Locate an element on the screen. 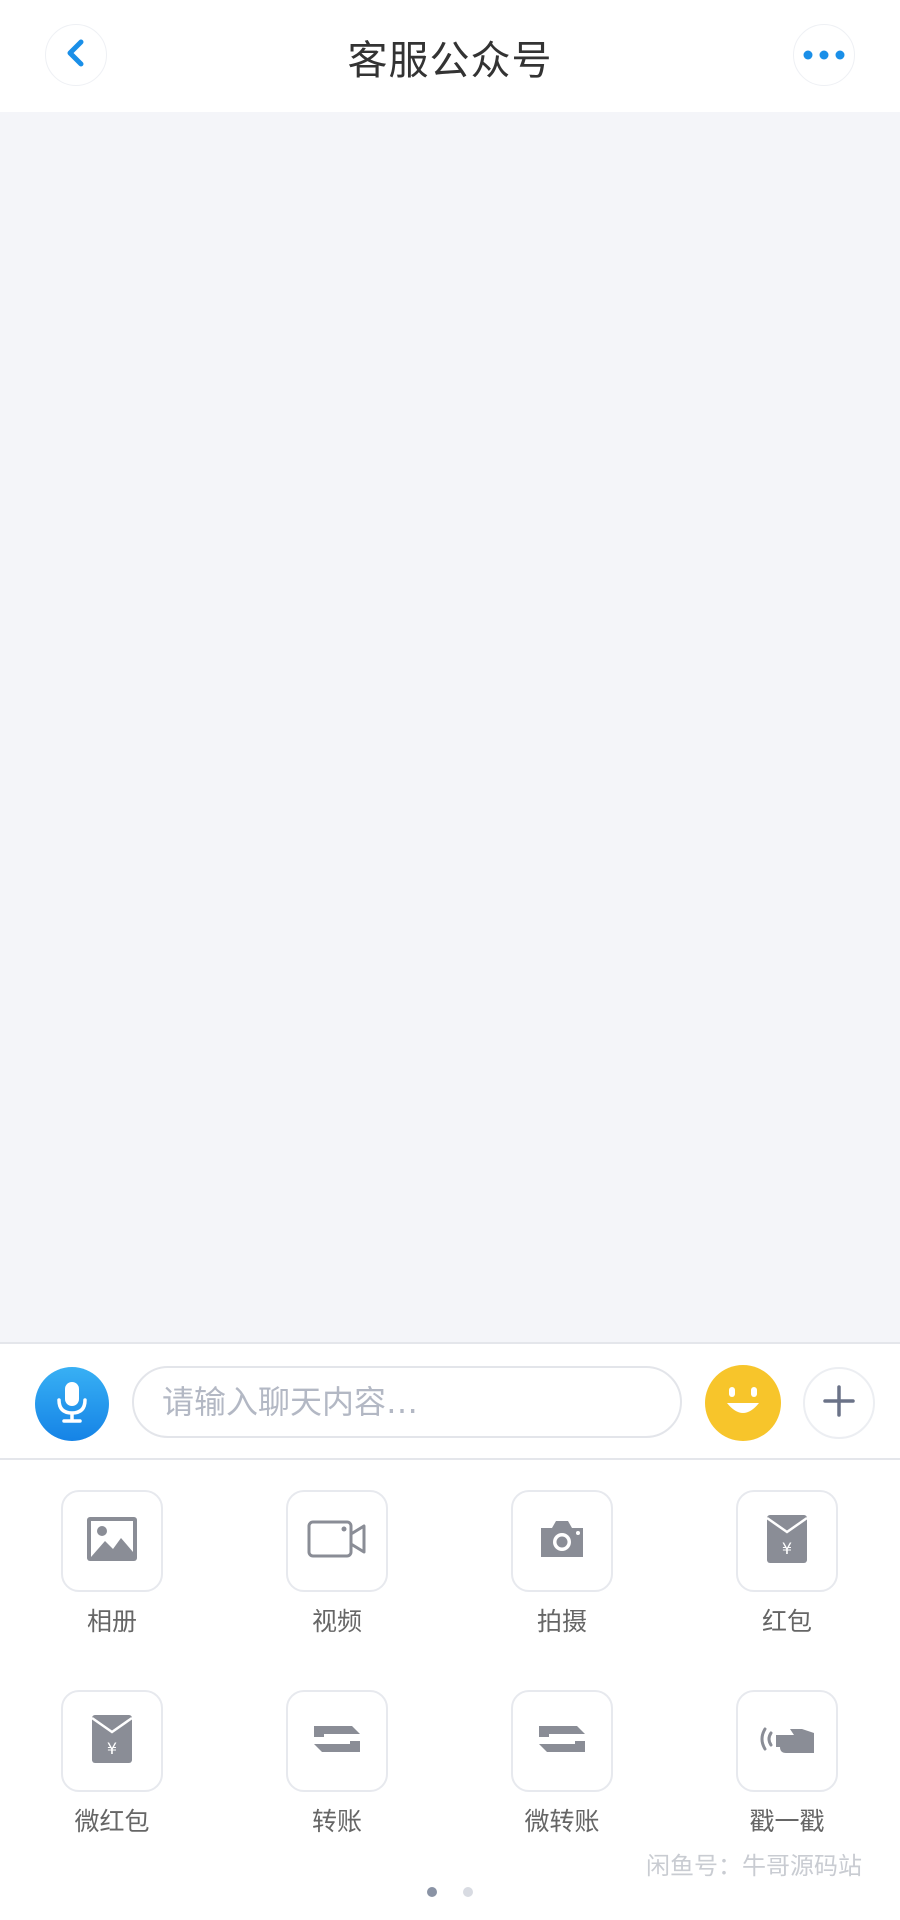 The image size is (900, 1920). tool-label: 微红包 is located at coordinates (112, 1821).